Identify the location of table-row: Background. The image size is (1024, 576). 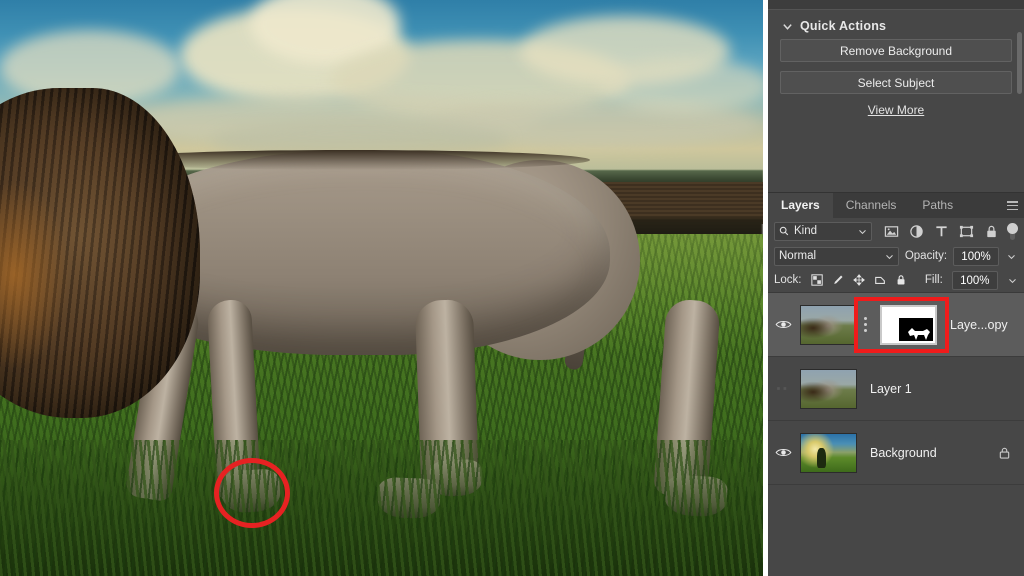
(896, 453).